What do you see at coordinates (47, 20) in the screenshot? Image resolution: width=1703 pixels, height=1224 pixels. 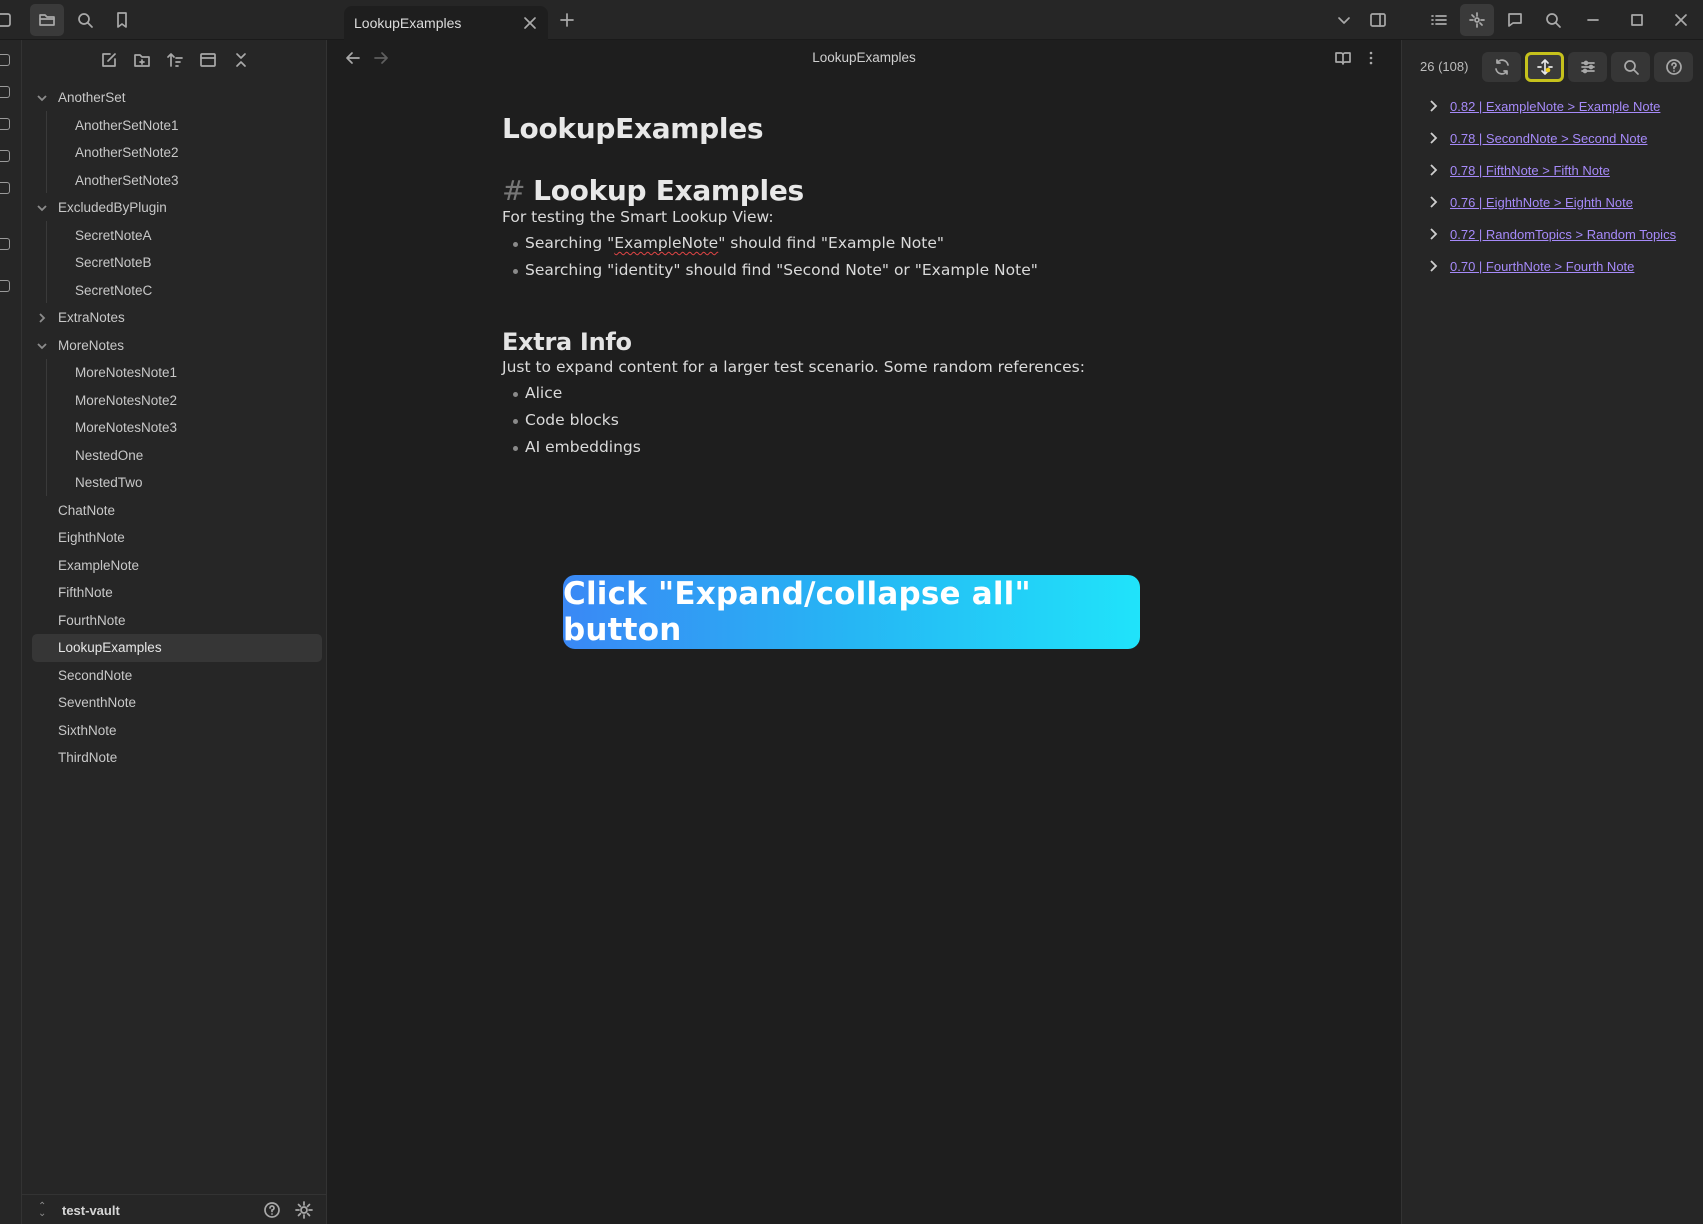 I see `files-folder-icon` at bounding box center [47, 20].